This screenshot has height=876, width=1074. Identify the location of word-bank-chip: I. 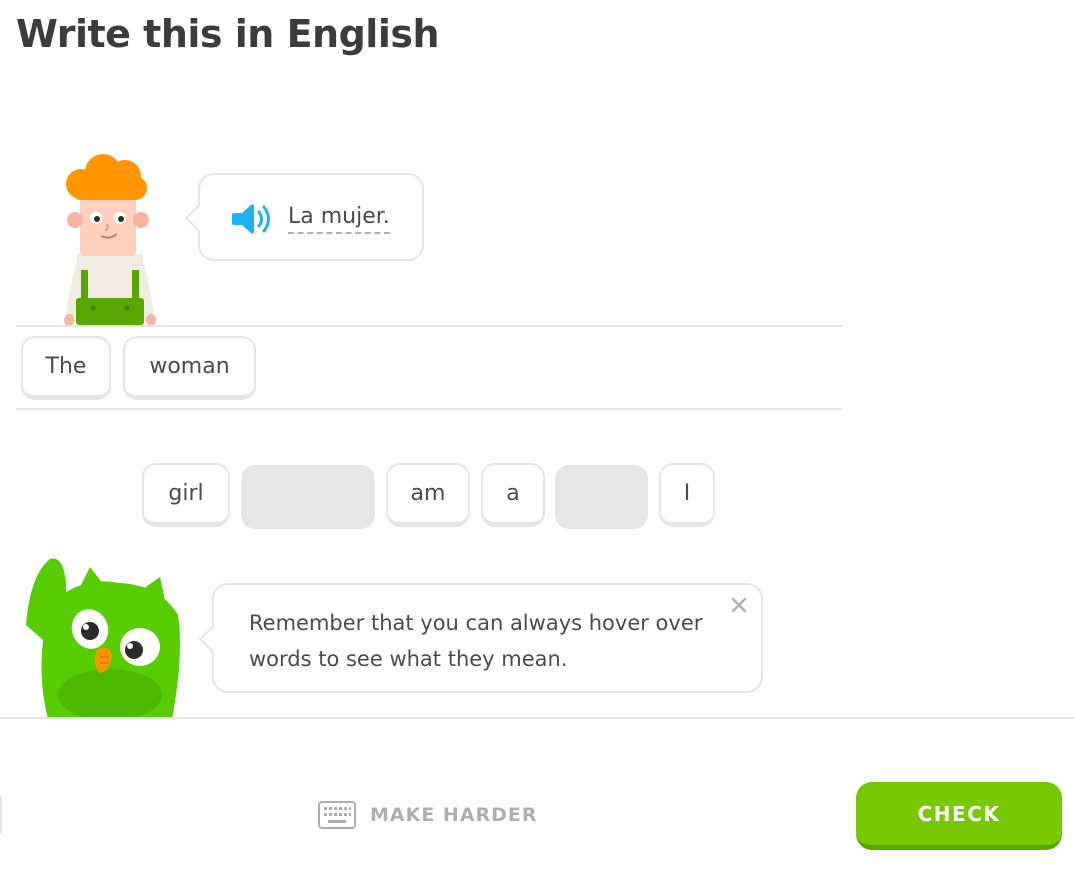
(687, 495).